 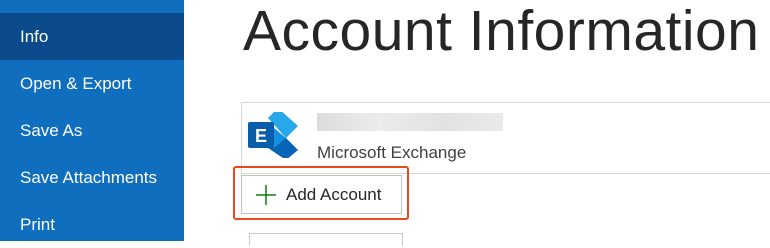 I want to click on add-account-label: Add Account, so click(x=334, y=194).